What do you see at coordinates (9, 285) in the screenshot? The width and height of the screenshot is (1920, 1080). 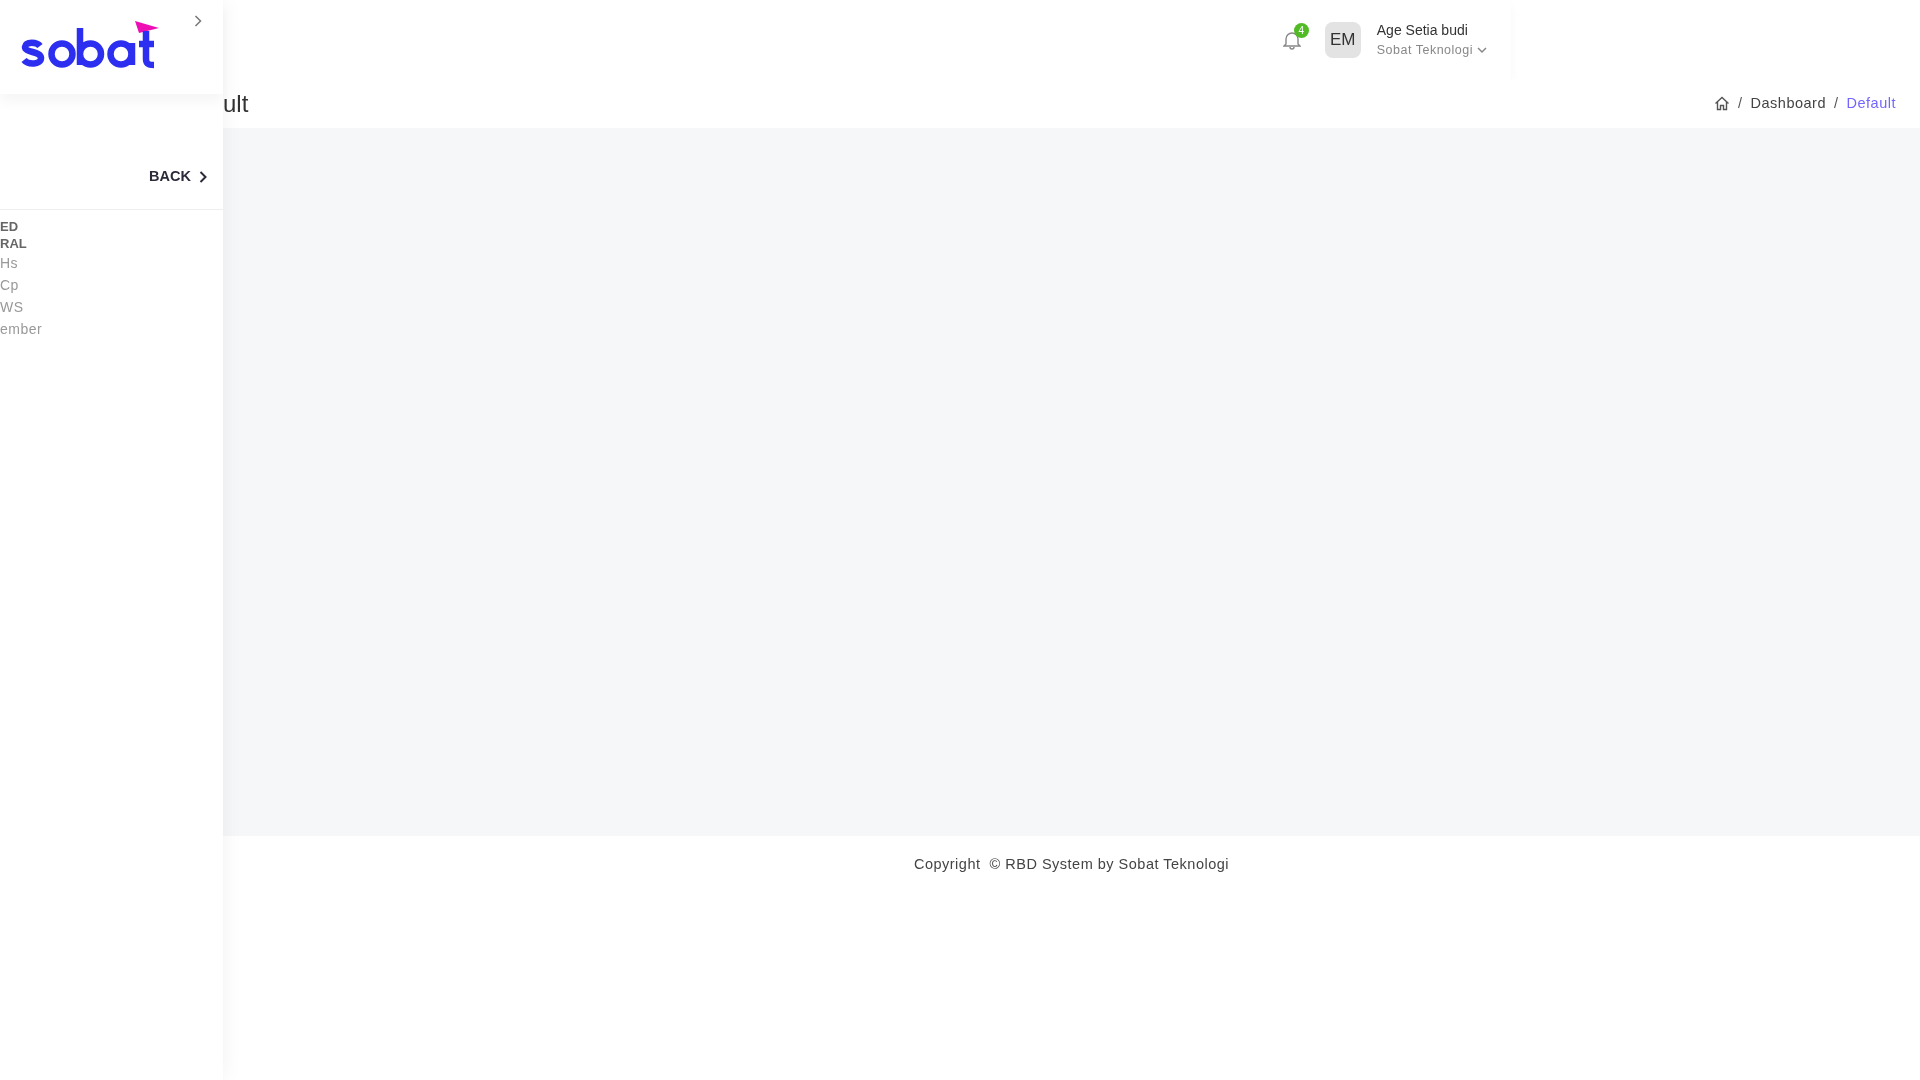 I see `sidebar-item: Cp` at bounding box center [9, 285].